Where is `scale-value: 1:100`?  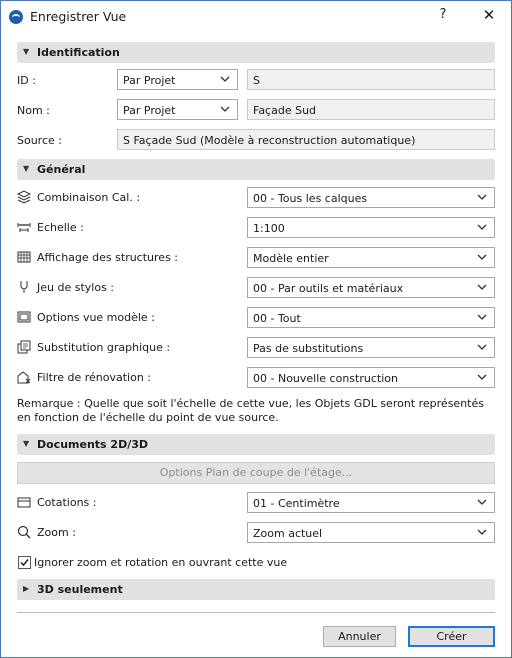
scale-value: 1:100 is located at coordinates (269, 228).